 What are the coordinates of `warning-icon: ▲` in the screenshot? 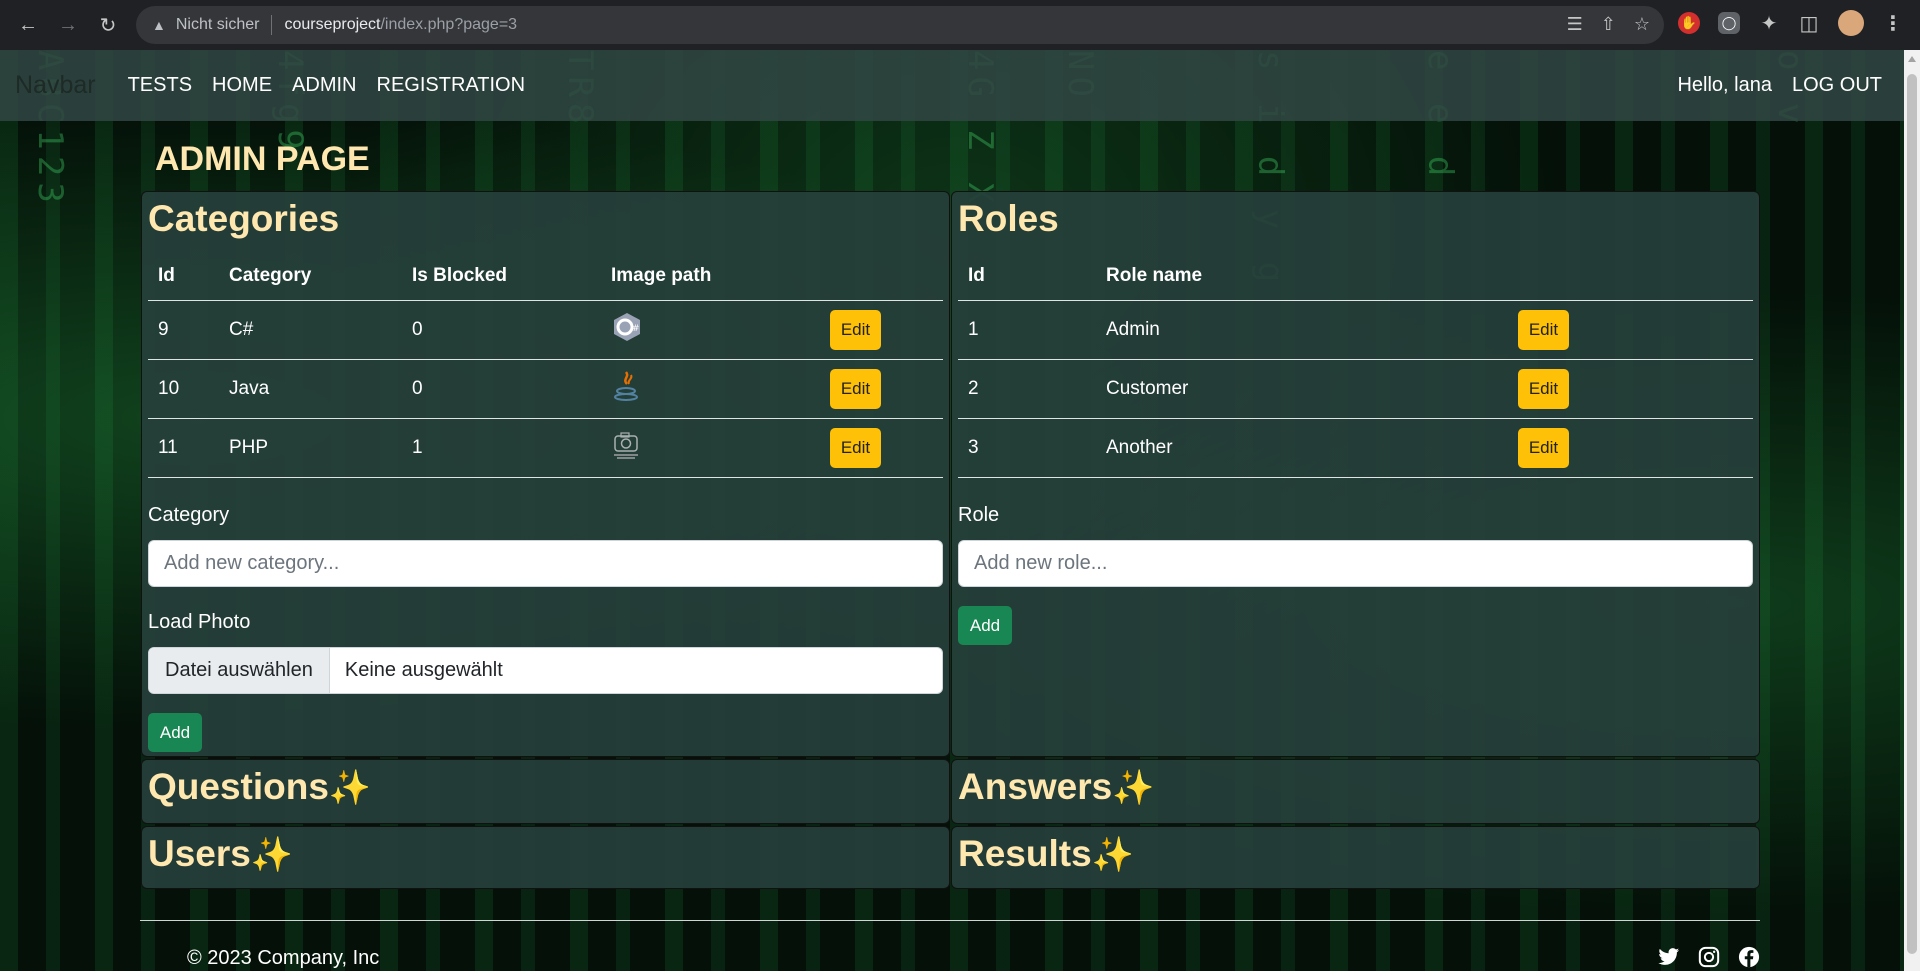 It's located at (159, 25).